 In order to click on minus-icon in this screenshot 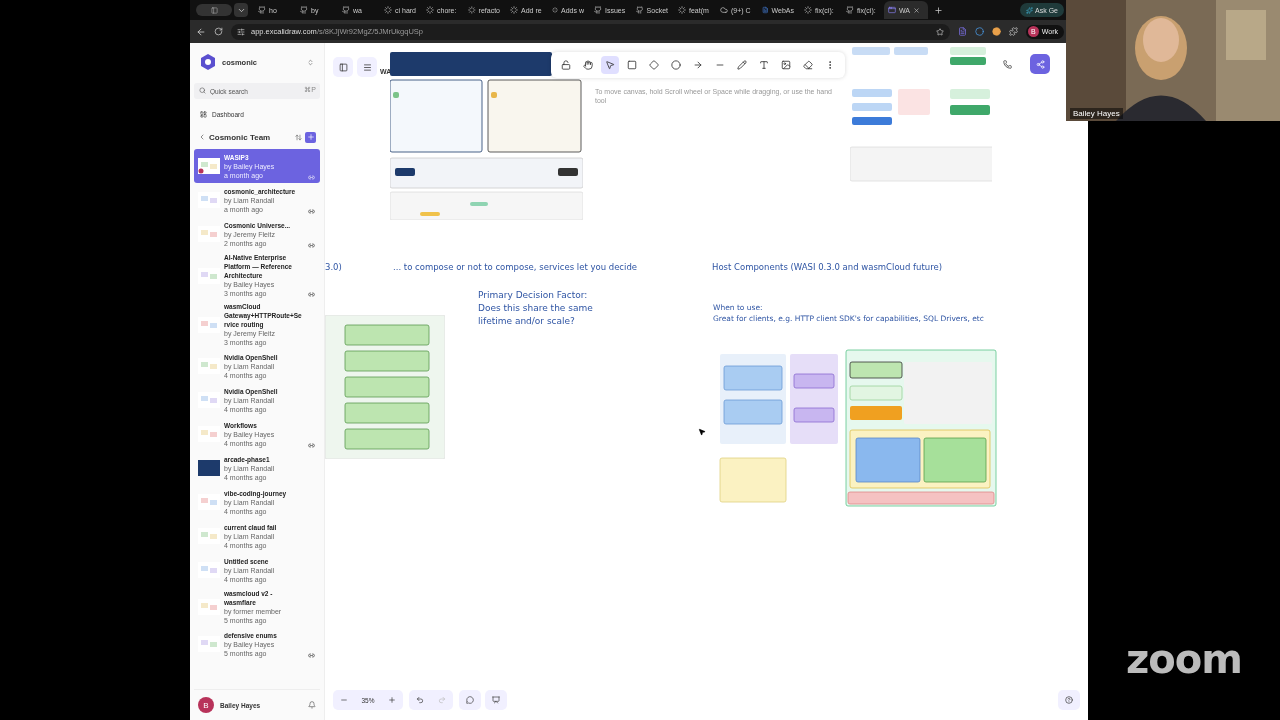, I will do `click(344, 700)`.